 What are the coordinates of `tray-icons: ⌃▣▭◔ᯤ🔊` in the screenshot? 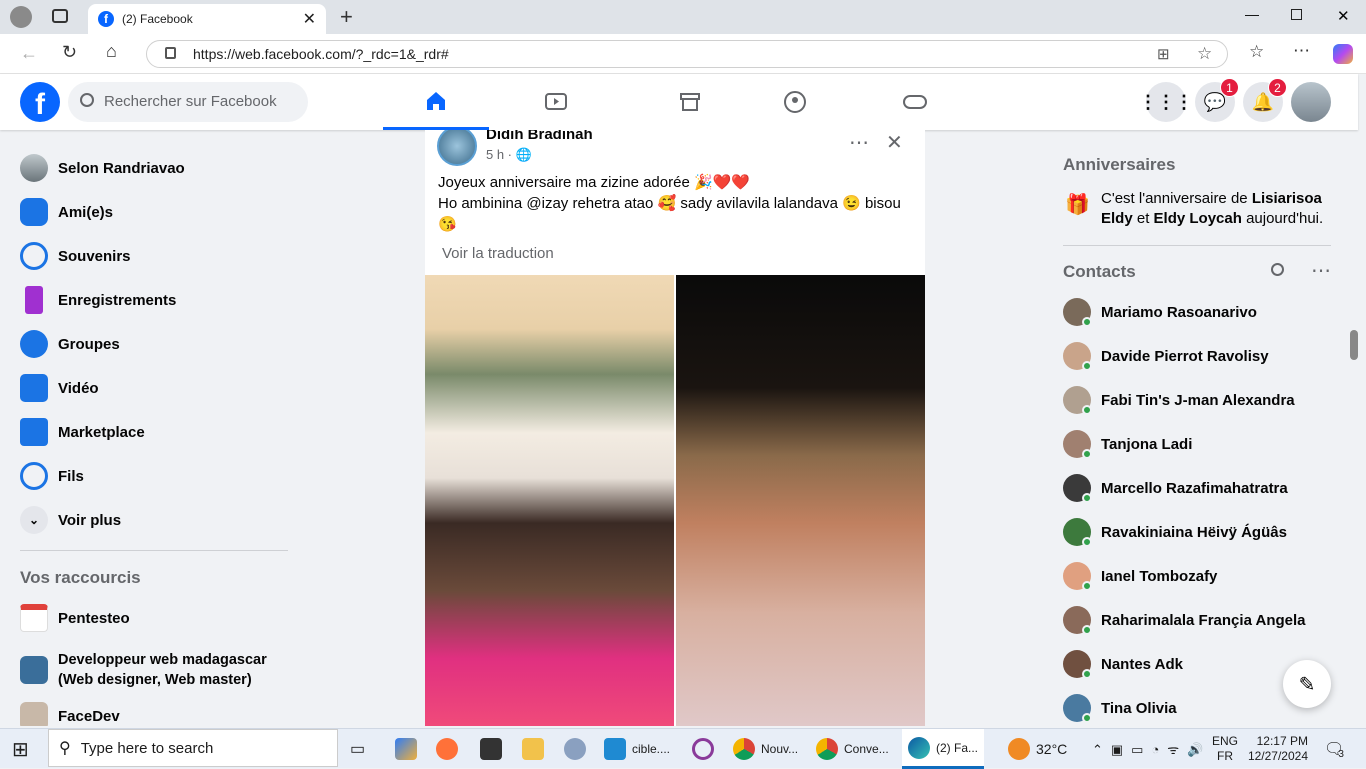 It's located at (1151, 749).